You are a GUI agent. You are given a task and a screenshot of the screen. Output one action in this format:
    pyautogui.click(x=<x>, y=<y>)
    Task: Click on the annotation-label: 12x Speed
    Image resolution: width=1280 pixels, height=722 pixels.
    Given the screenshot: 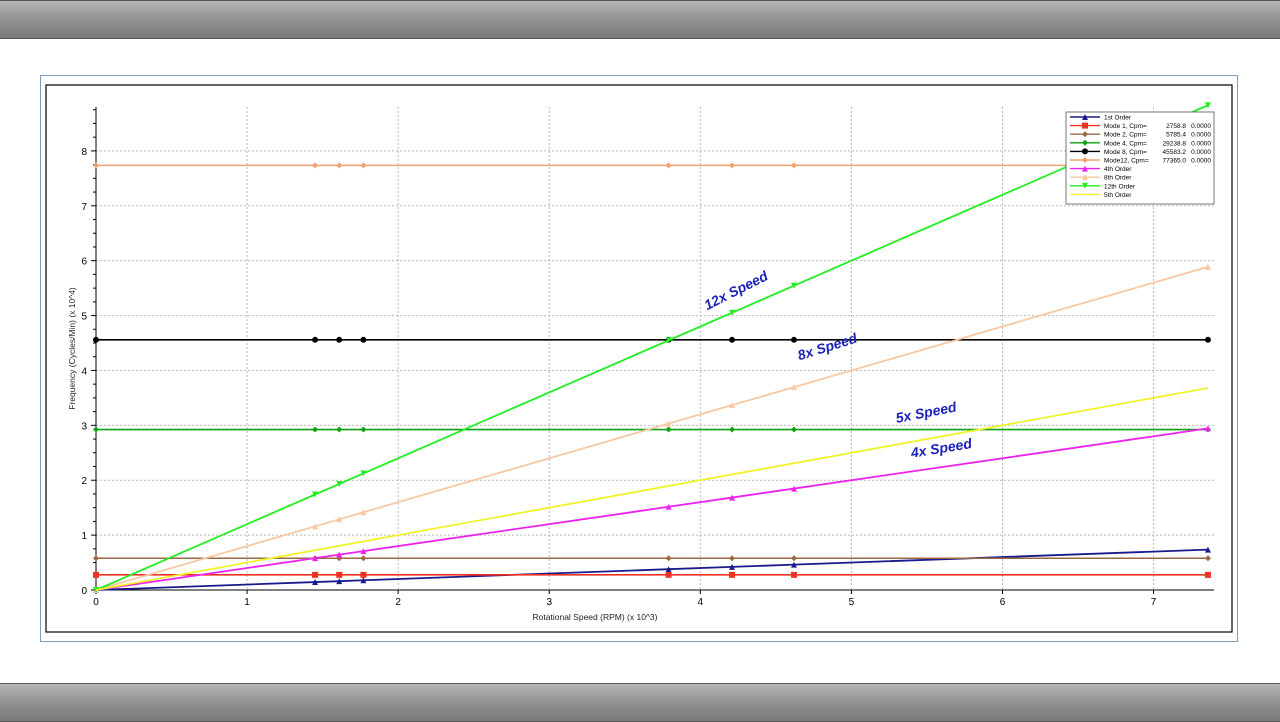 What is the action you would take?
    pyautogui.click(x=735, y=290)
    